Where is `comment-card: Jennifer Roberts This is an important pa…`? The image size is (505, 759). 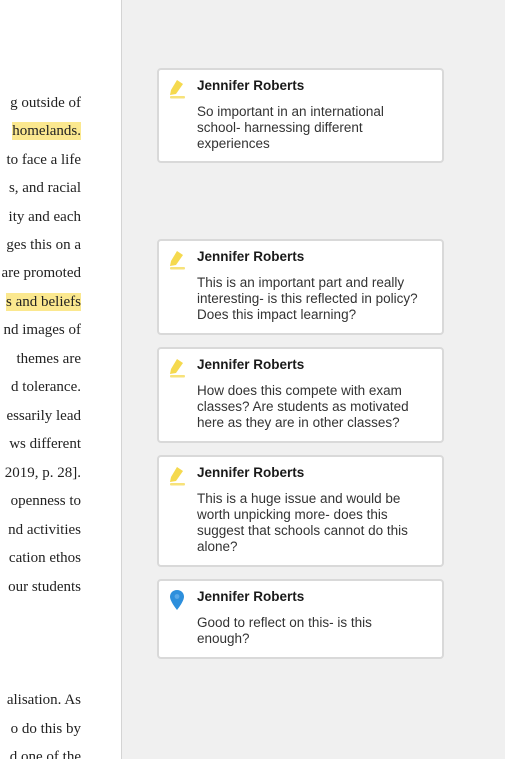
comment-card: Jennifer Roberts This is an important pa… is located at coordinates (300, 287).